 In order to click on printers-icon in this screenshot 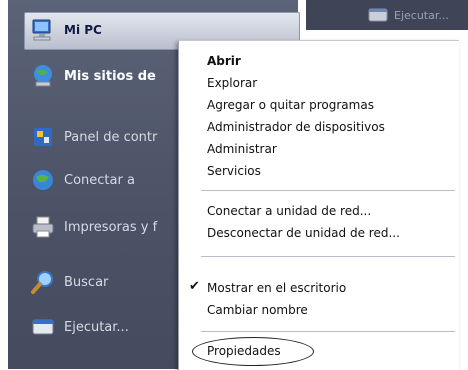, I will do `click(43, 227)`.